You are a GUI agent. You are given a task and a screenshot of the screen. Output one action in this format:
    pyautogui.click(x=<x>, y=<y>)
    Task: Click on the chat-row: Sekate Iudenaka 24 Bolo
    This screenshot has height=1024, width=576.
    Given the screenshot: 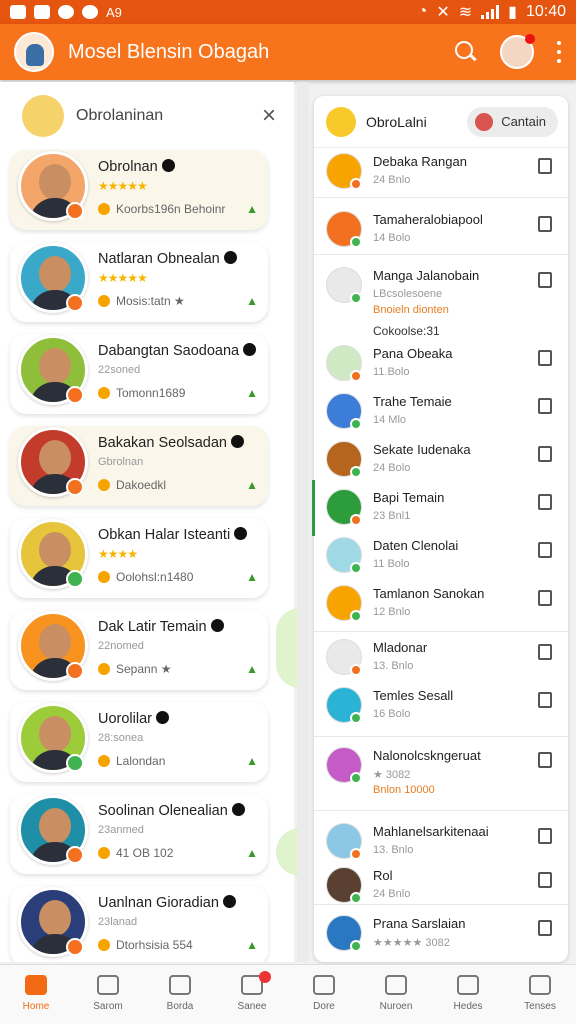 What is the action you would take?
    pyautogui.click(x=441, y=460)
    